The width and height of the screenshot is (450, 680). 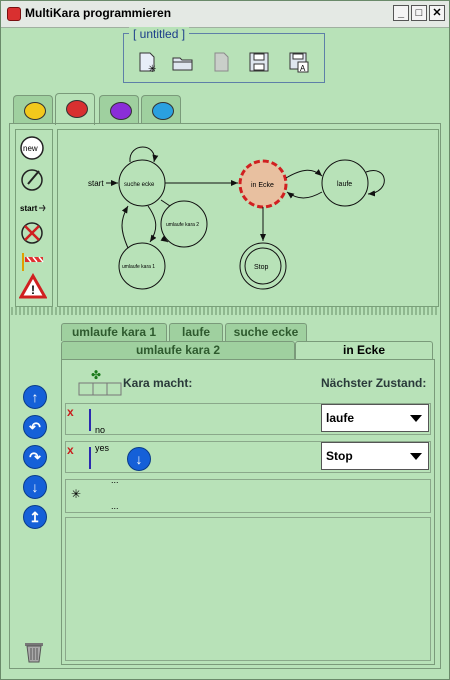 I want to click on state-in-ecke: in Ecke, so click(x=263, y=184).